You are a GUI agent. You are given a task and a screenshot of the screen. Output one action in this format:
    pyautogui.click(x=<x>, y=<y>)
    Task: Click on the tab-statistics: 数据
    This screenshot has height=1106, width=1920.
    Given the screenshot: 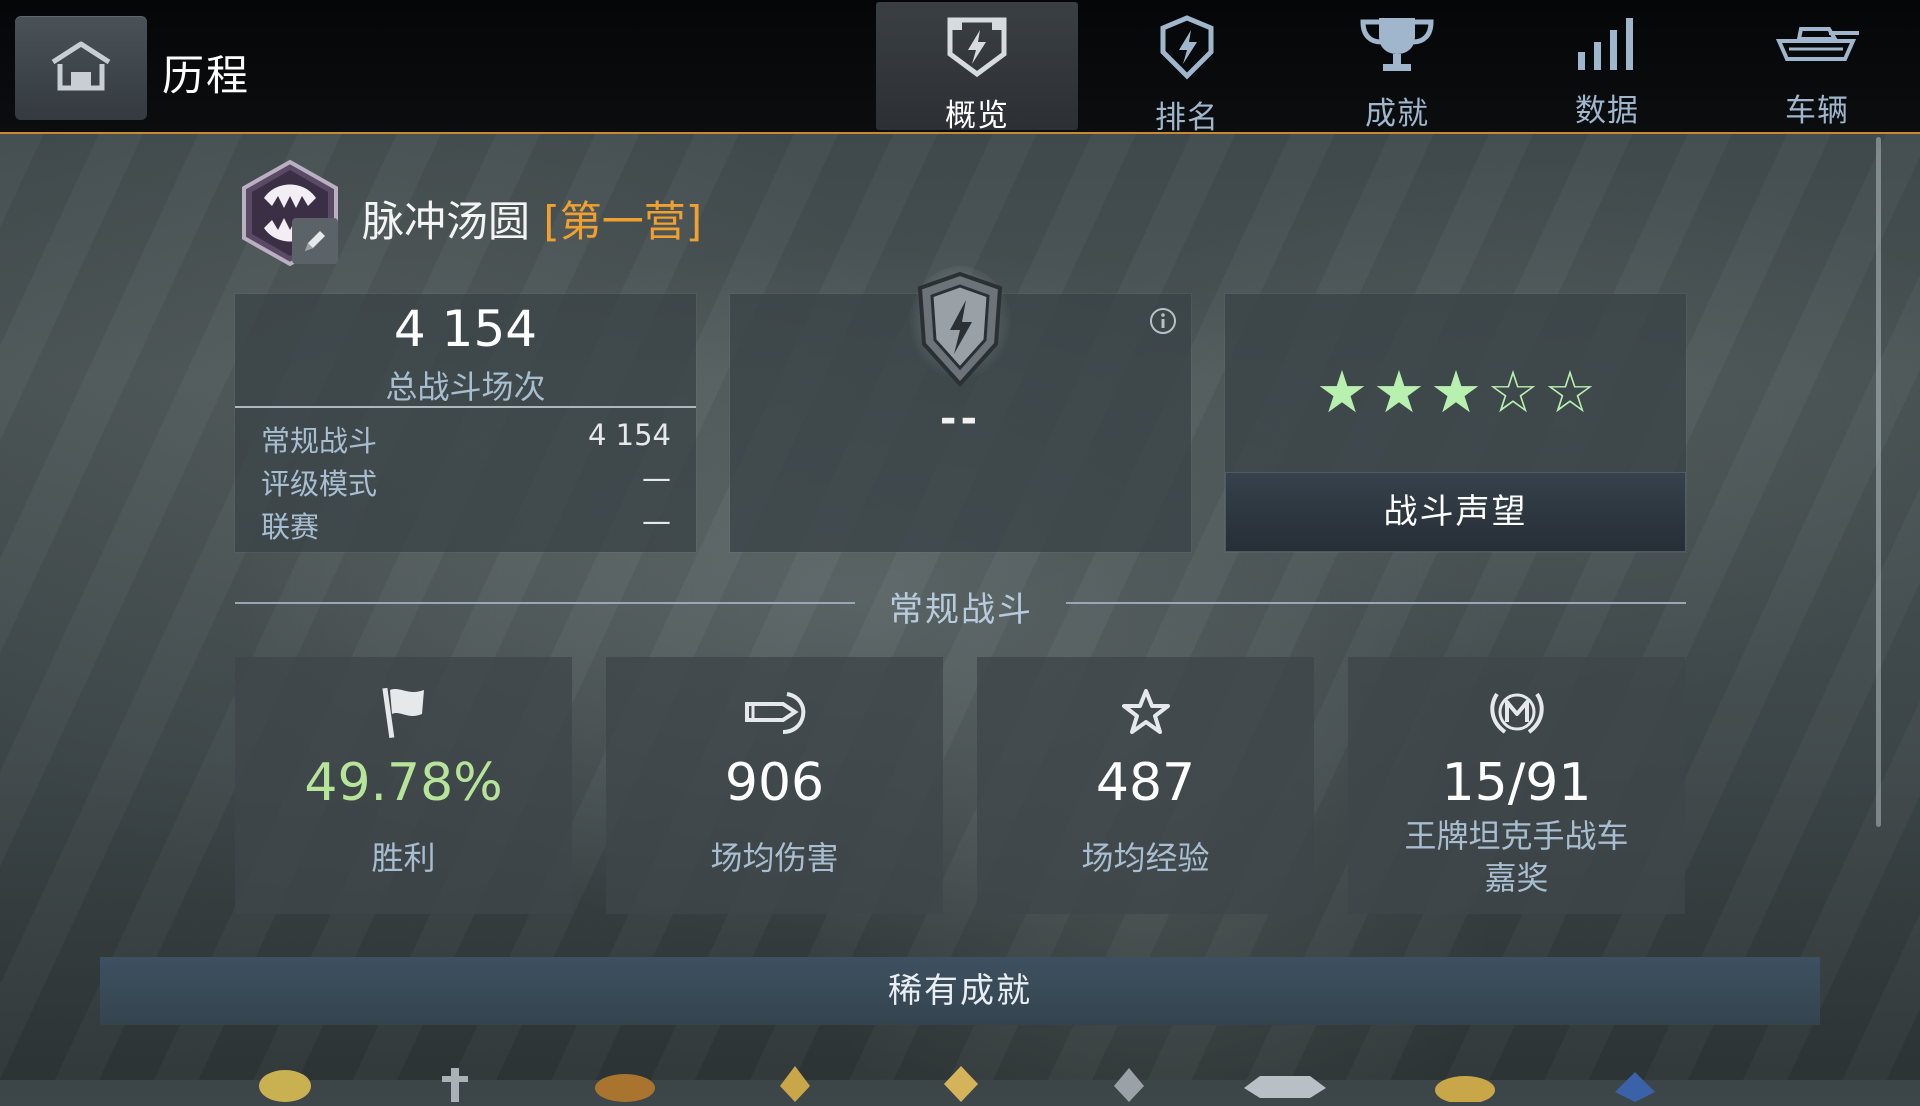 What is the action you would take?
    pyautogui.click(x=1607, y=66)
    